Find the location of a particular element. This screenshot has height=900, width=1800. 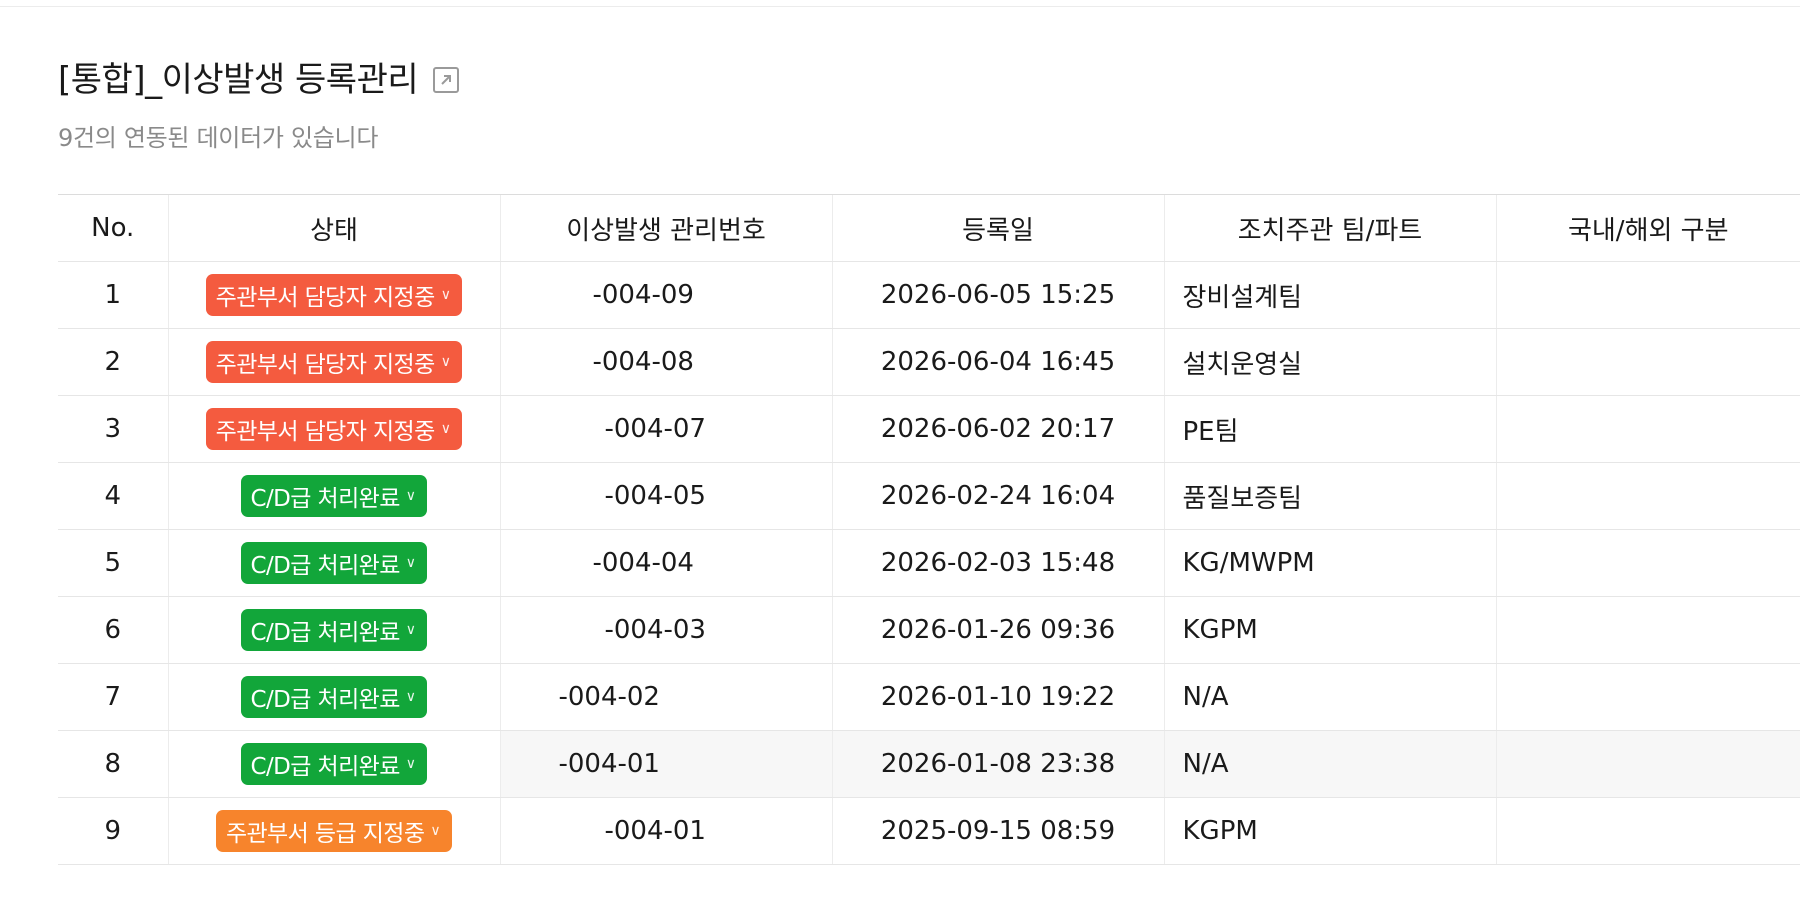

title-row: [통합]_이상발생 등록관리 is located at coordinates (259, 80).